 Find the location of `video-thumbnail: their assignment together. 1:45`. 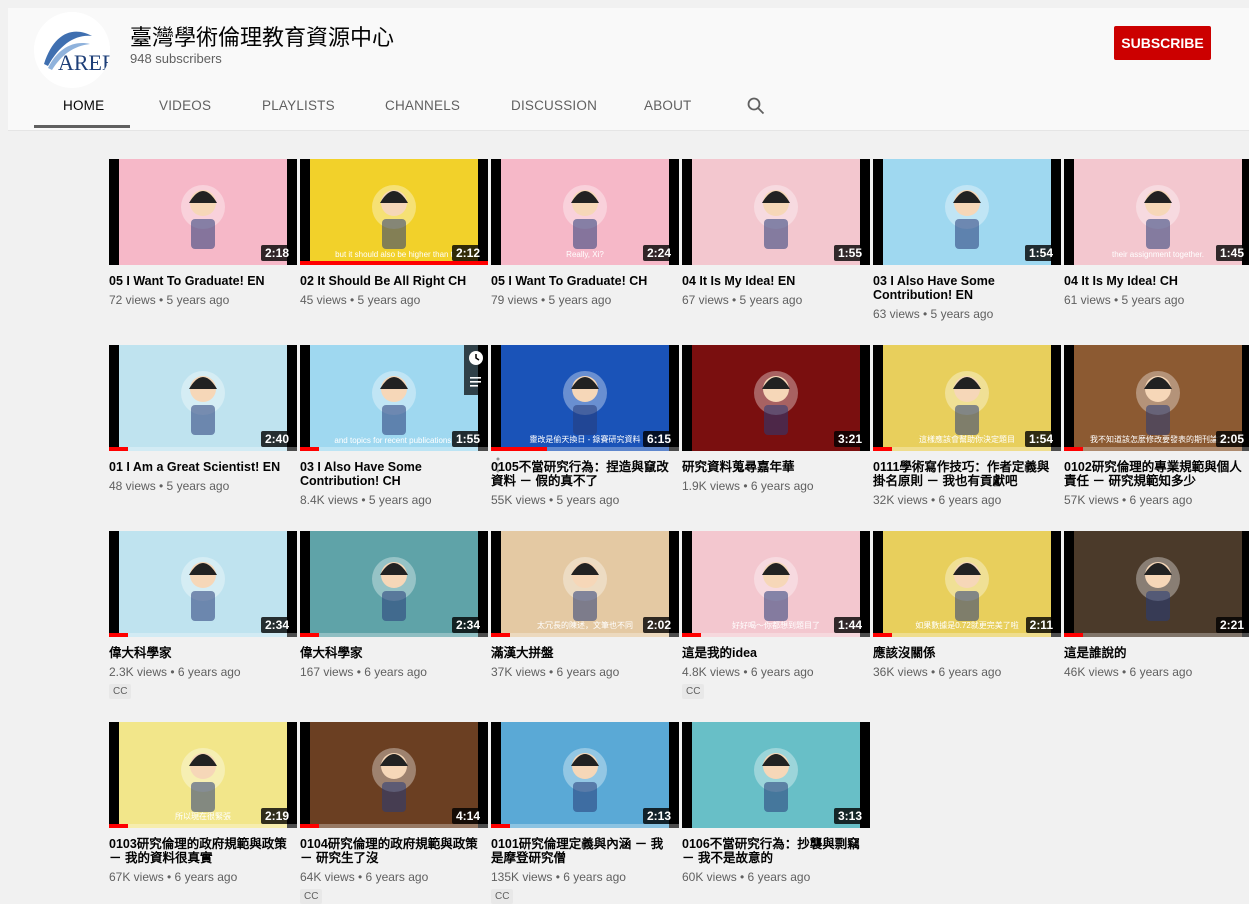

video-thumbnail: their assignment together. 1:45 is located at coordinates (1156, 212).